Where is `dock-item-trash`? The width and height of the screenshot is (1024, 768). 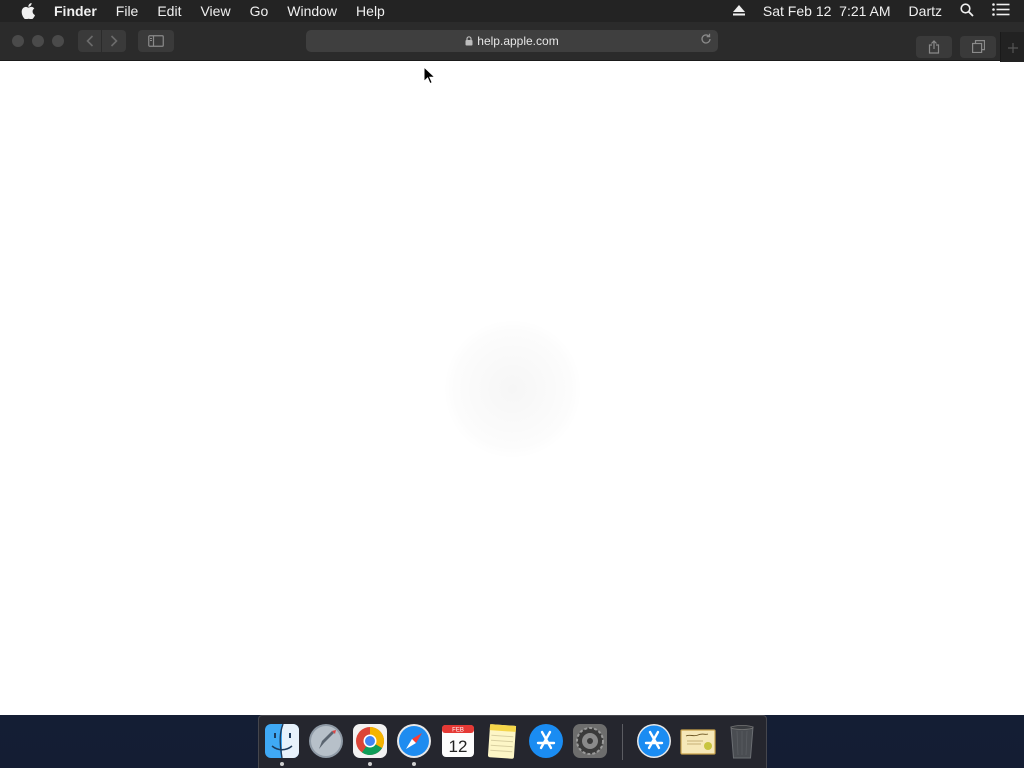
dock-item-trash is located at coordinates (742, 741).